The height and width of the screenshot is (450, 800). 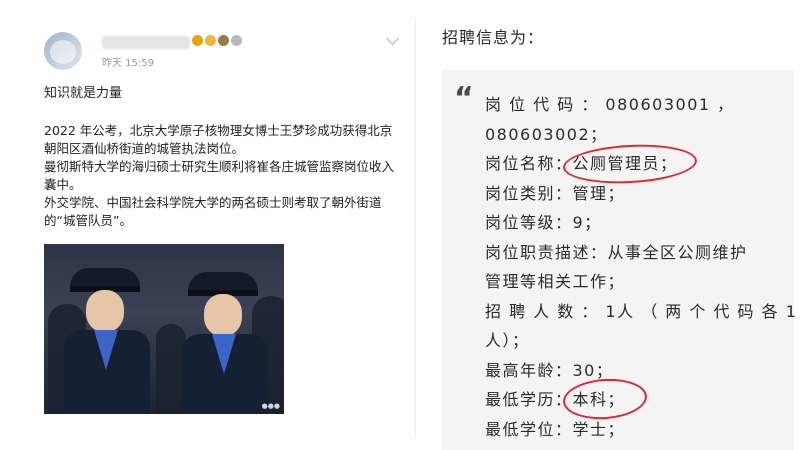 What do you see at coordinates (616, 252) in the screenshot?
I see `info-line: 岗位职责描述：从事全区公厕维护` at bounding box center [616, 252].